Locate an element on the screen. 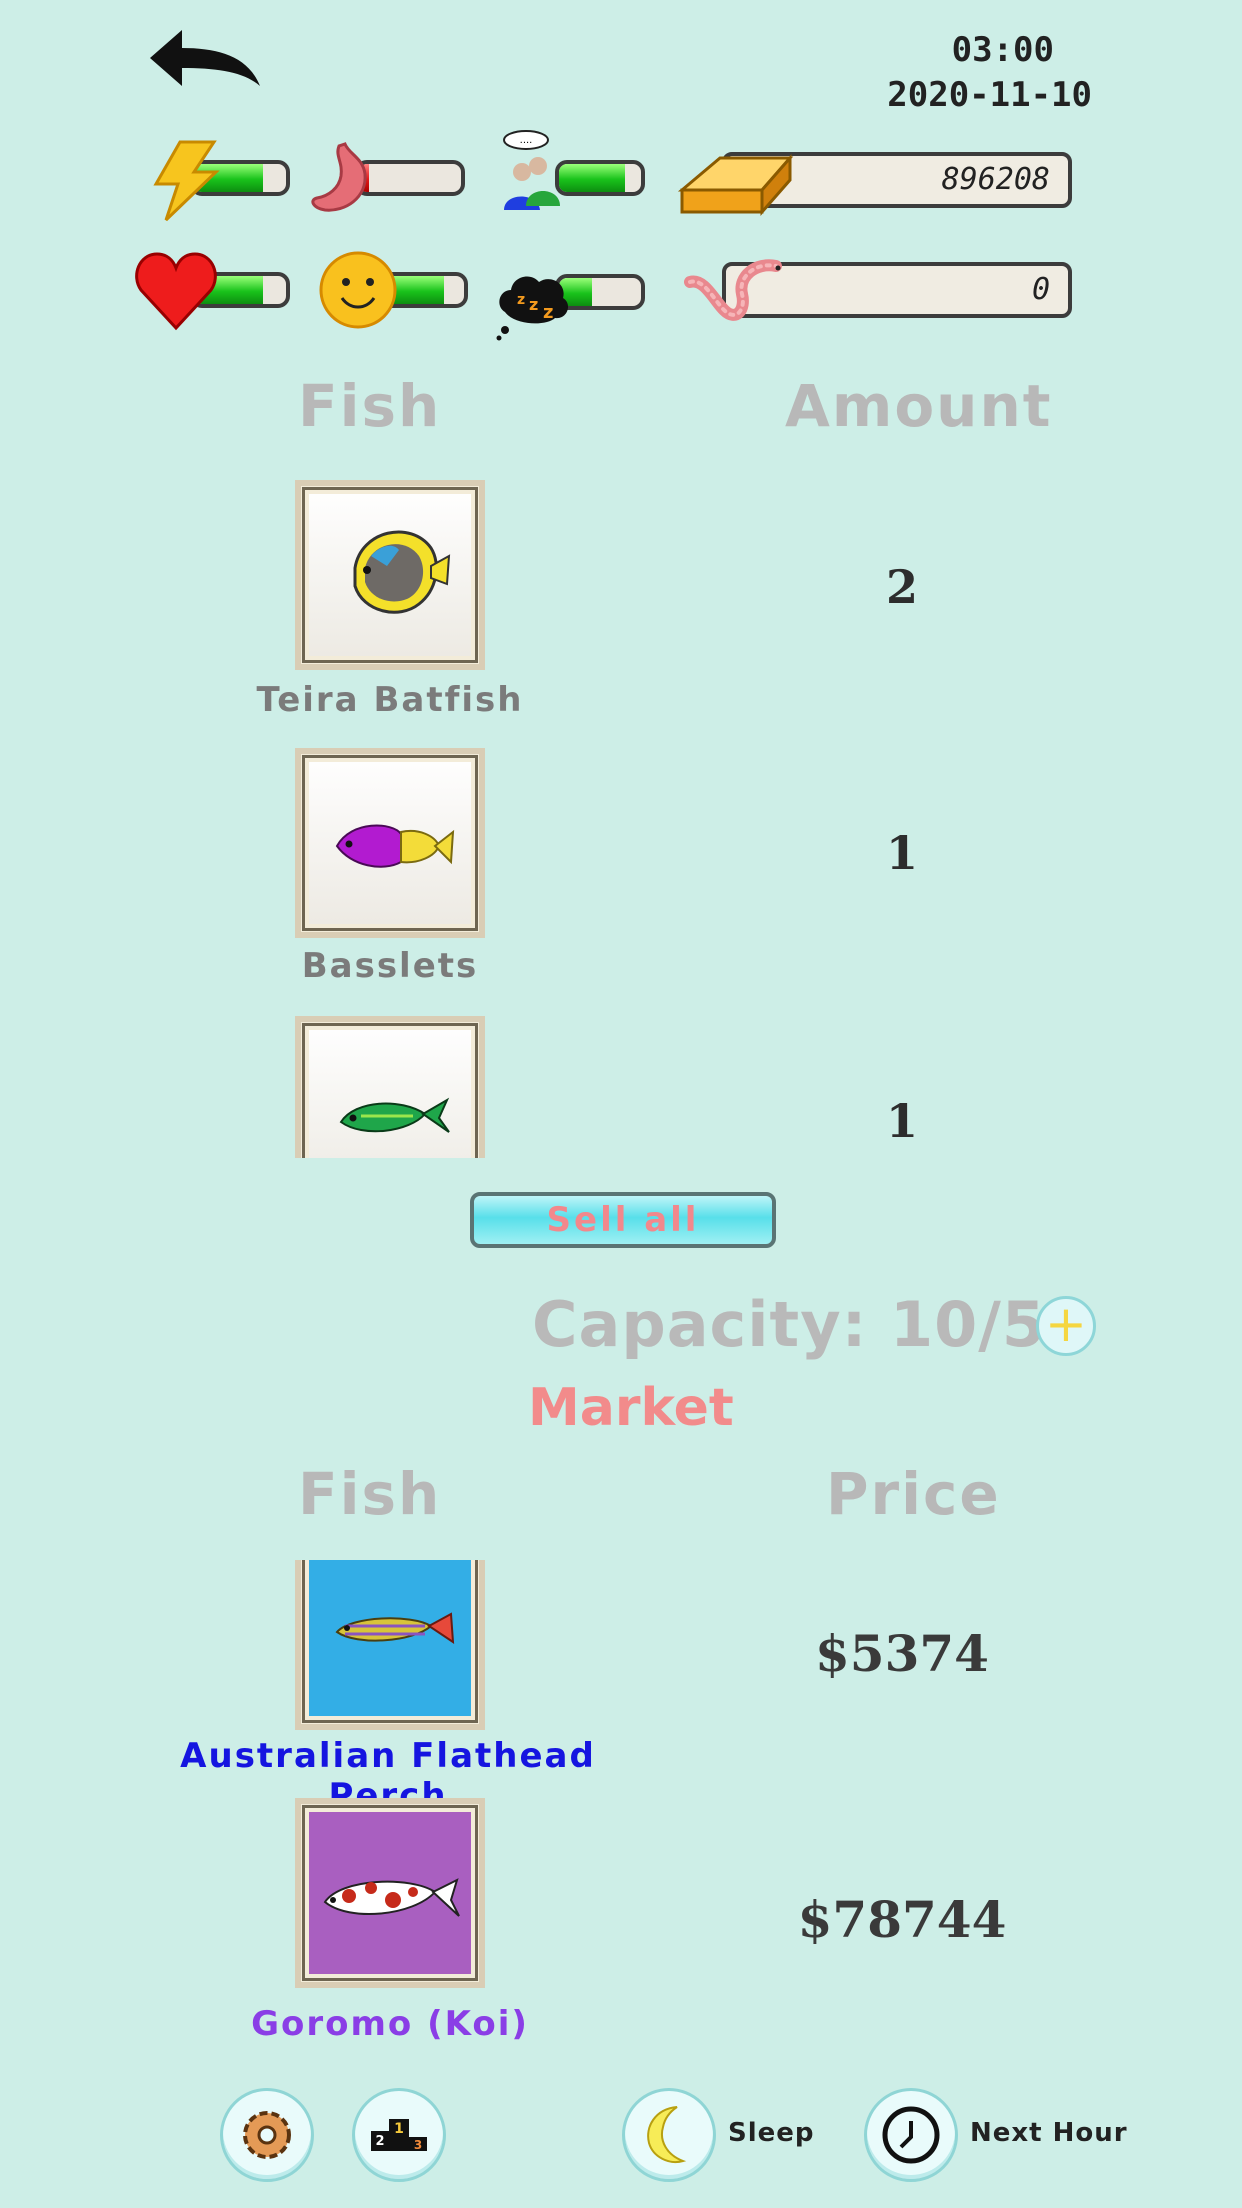  moon-icon is located at coordinates (667, 2134).